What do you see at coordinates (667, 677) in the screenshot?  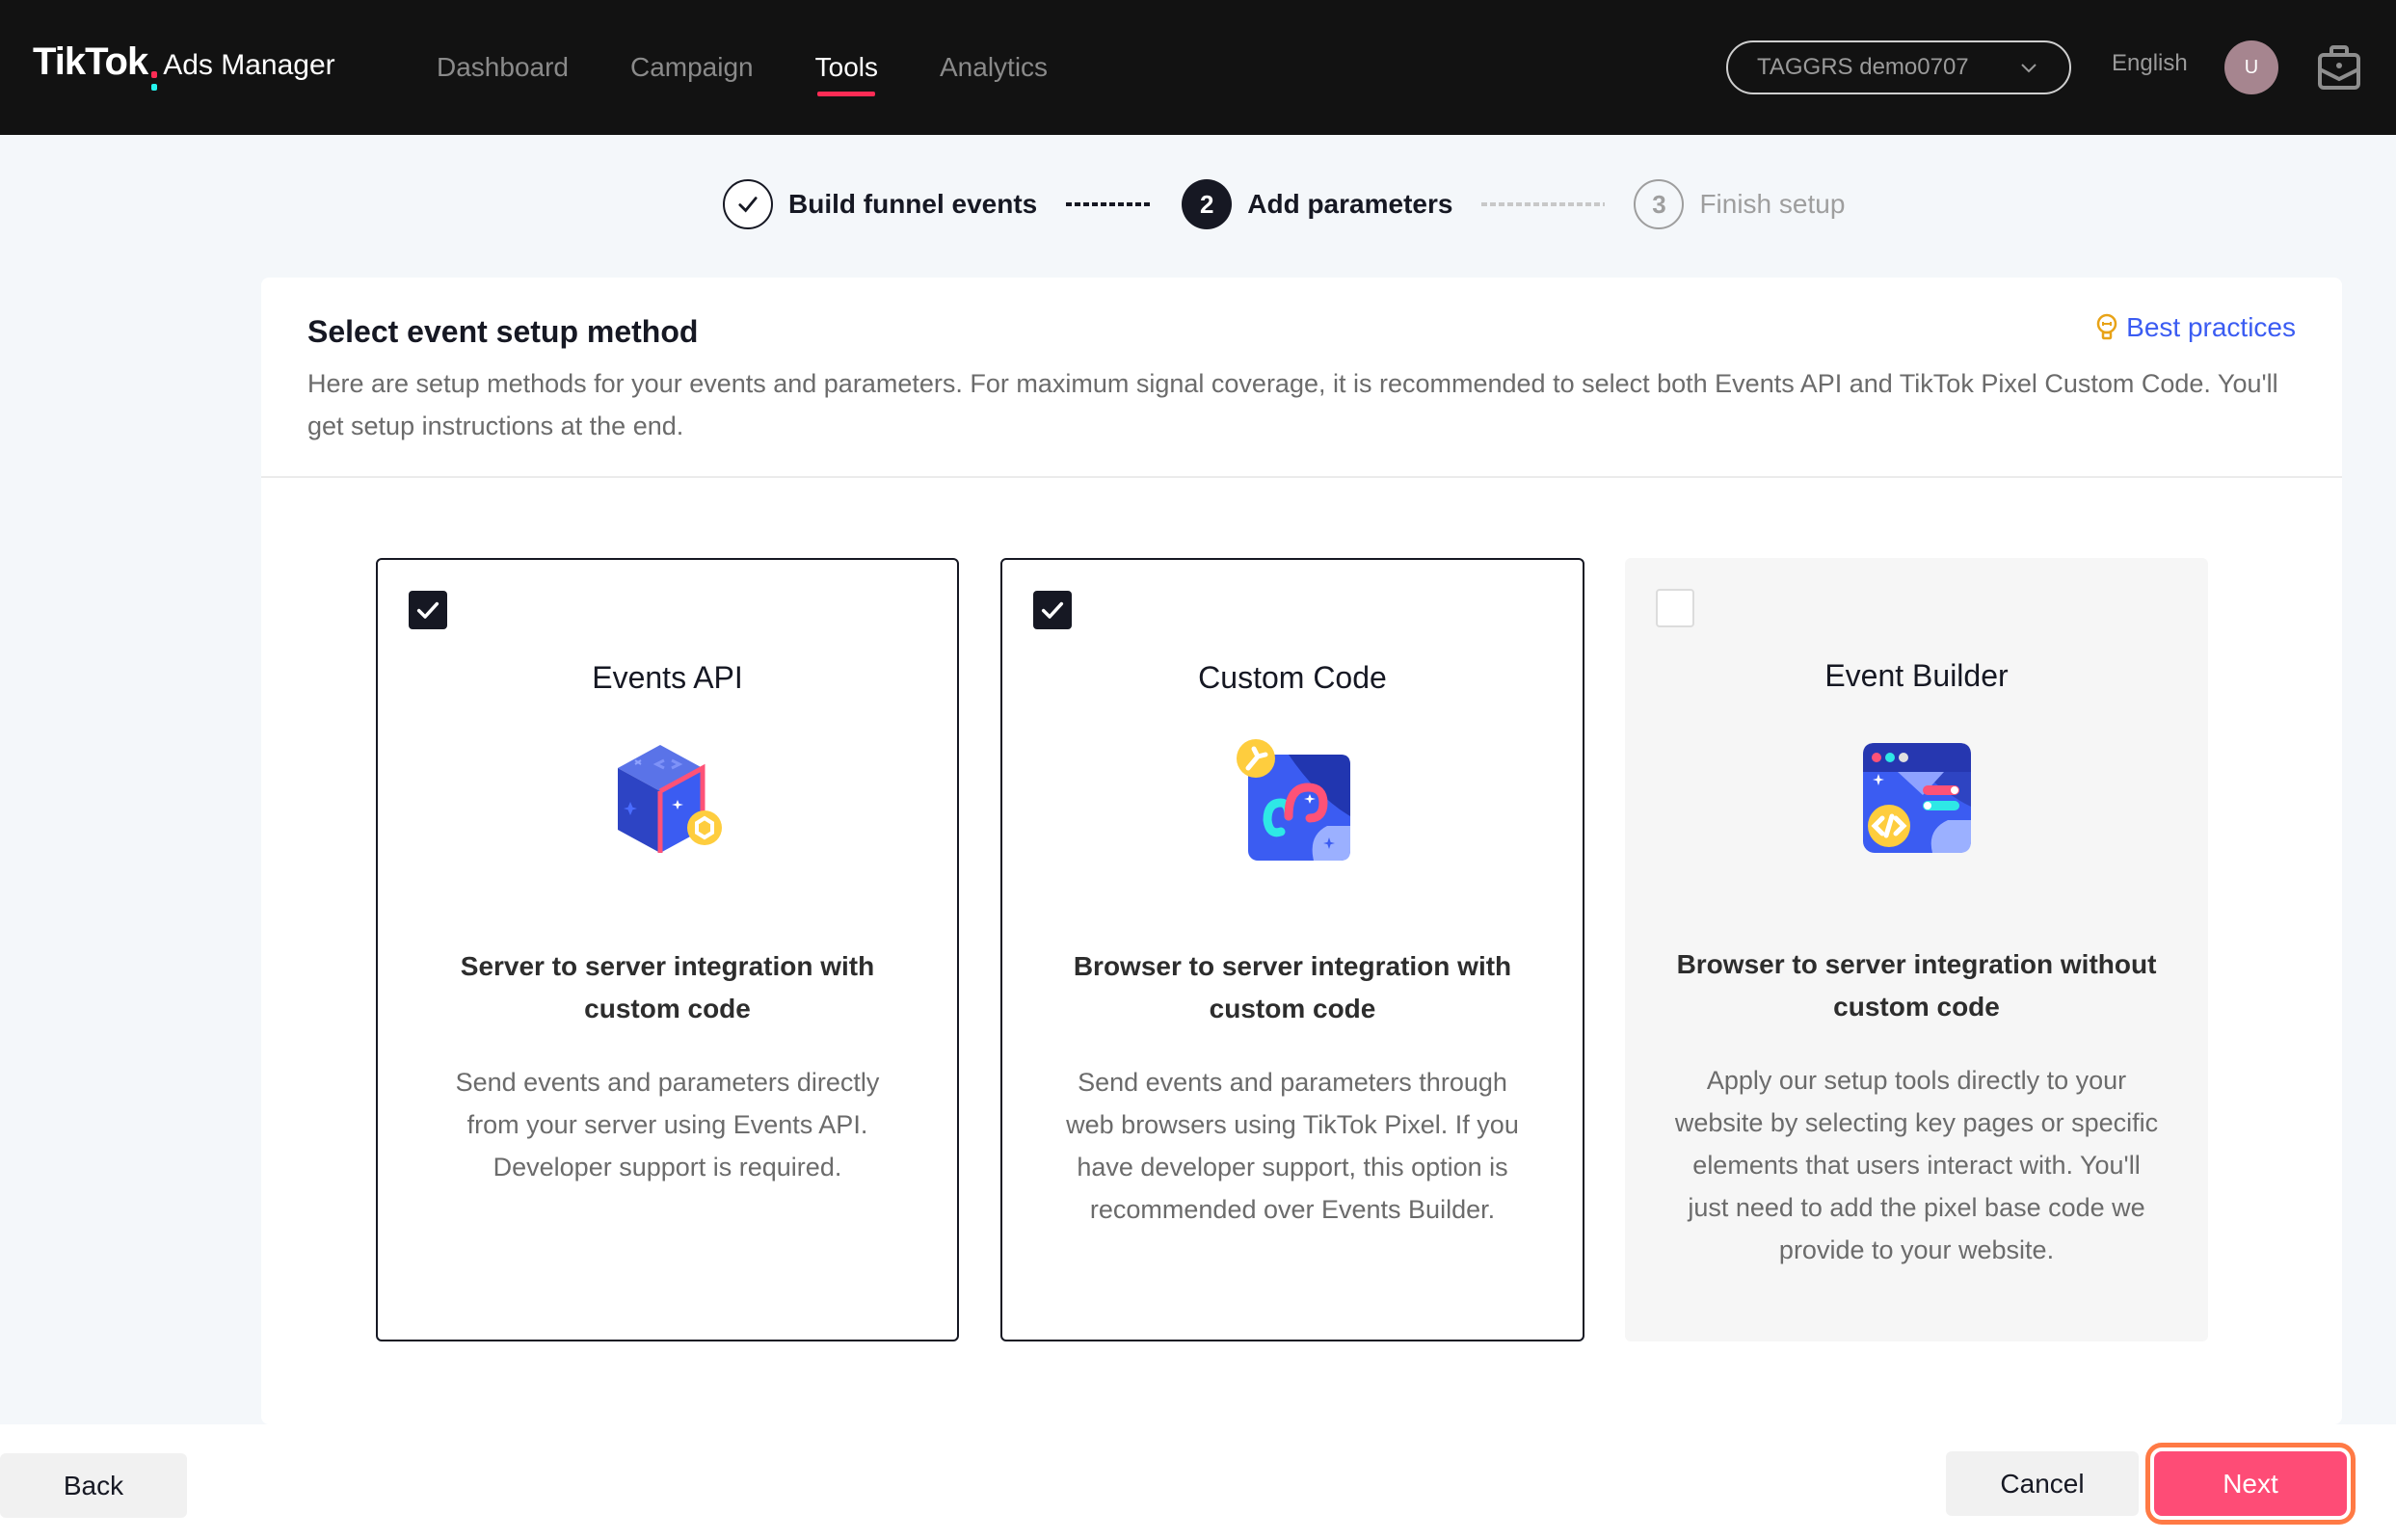 I see `option-title: Events API` at bounding box center [667, 677].